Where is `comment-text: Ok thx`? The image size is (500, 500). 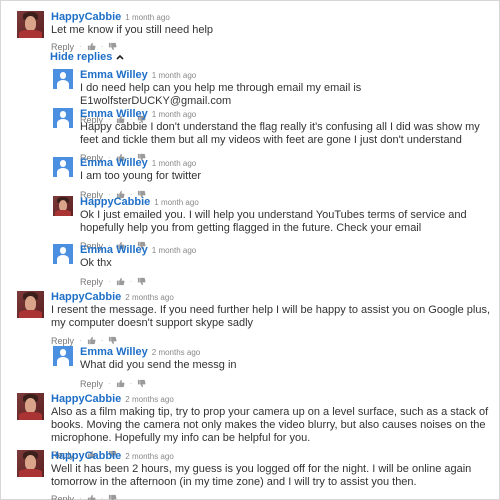
comment-text: Ok thx is located at coordinates (96, 263).